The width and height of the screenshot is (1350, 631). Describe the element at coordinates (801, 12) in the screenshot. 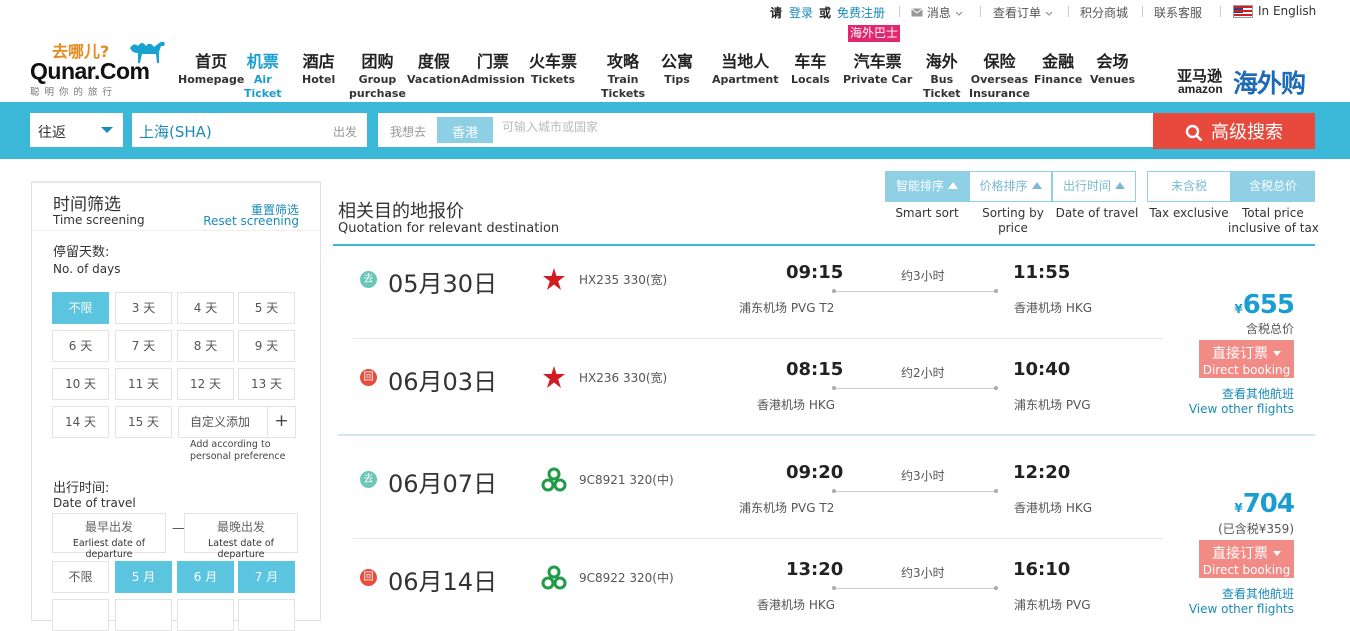

I see `login-link: 登录` at that location.